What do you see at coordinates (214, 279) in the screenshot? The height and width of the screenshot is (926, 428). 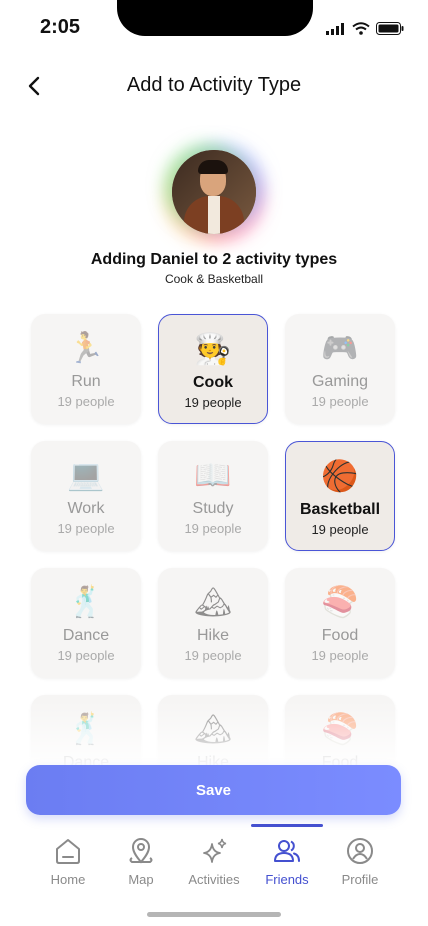 I see `summary-subtitle: Cook & Basketball` at bounding box center [214, 279].